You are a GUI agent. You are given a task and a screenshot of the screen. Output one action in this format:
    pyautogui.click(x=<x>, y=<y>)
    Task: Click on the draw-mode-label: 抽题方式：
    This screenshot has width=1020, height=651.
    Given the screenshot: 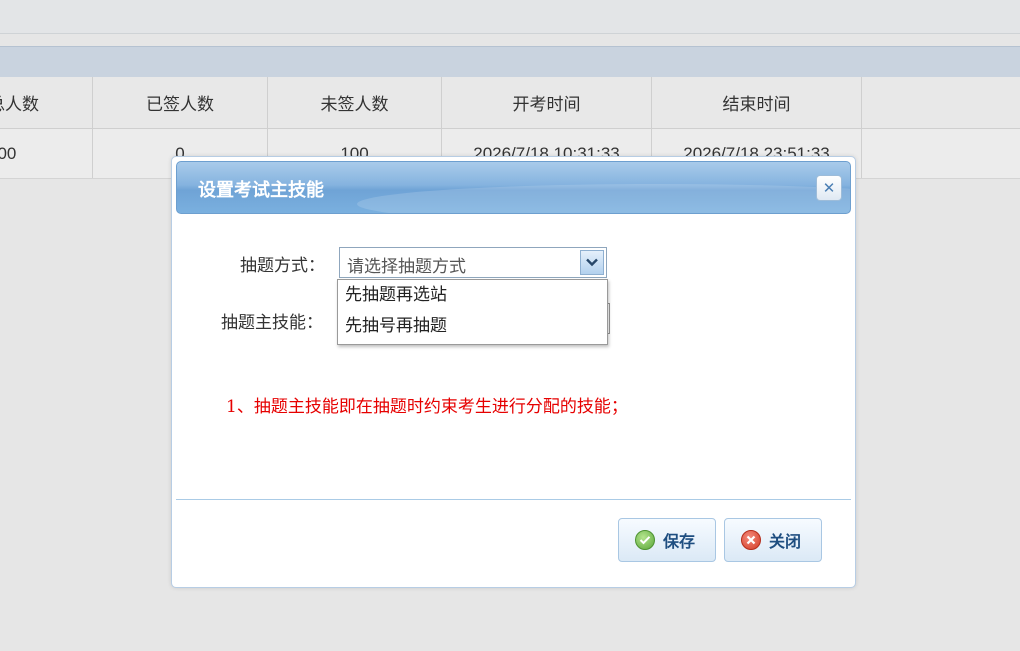 What is the action you would take?
    pyautogui.click(x=282, y=266)
    